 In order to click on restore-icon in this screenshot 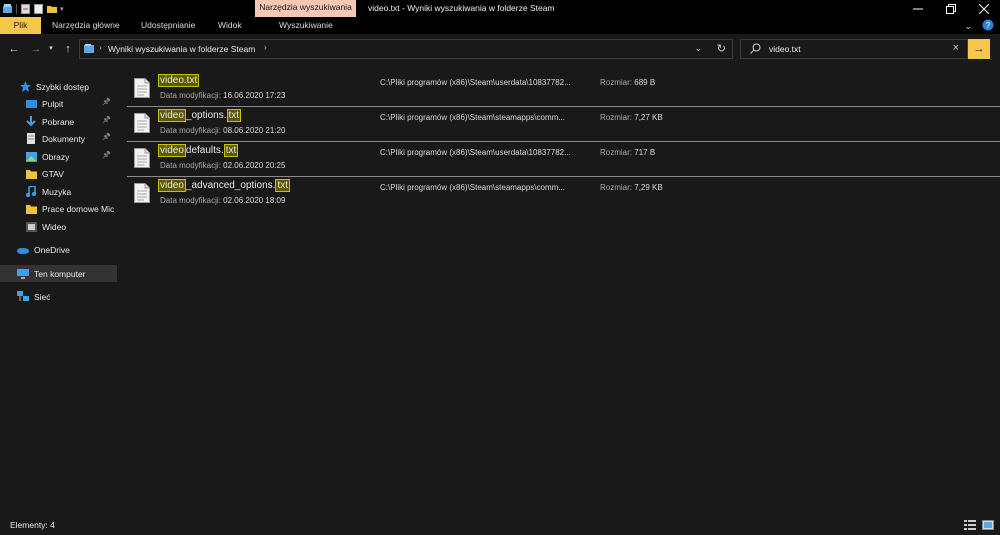, I will do `click(950, 8)`.